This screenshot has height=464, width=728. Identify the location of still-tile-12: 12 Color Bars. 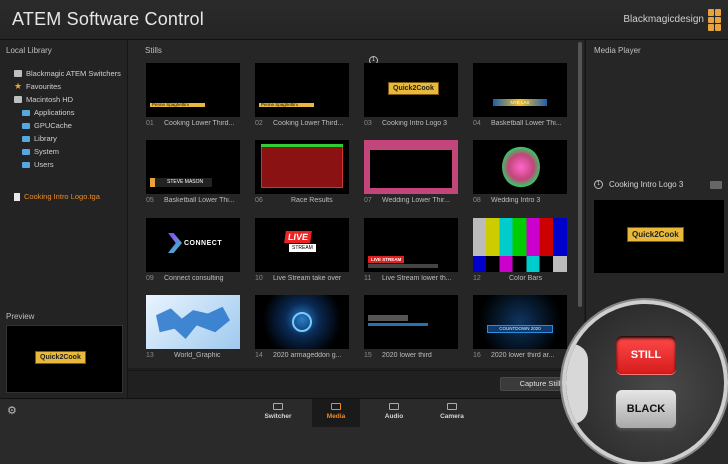
(520, 254).